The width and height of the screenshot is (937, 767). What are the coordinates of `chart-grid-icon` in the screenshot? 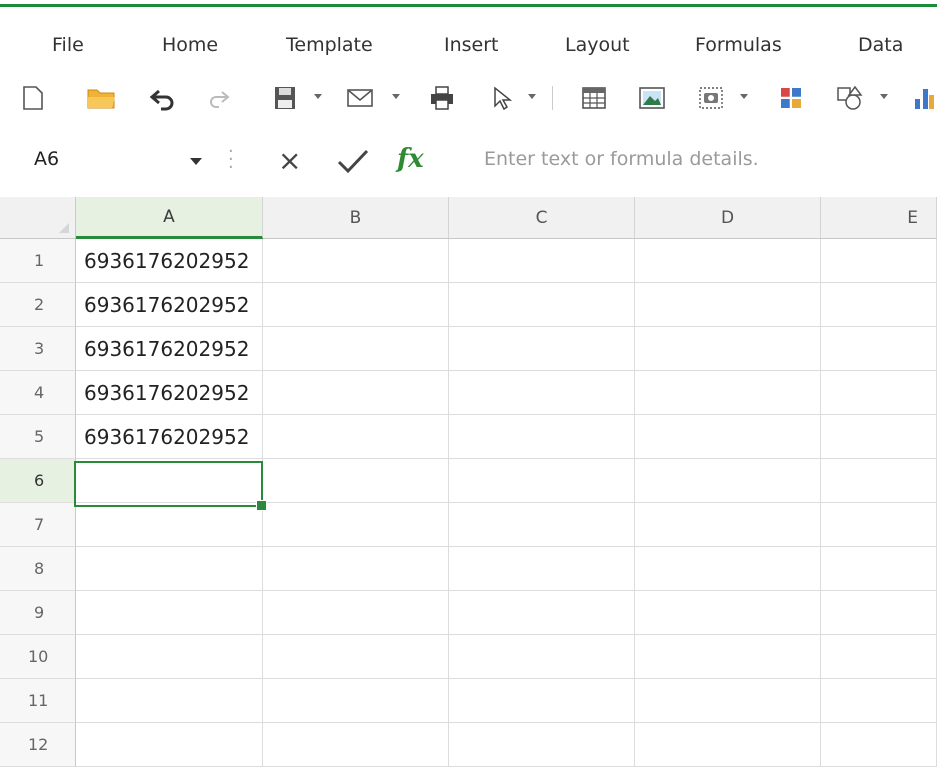 It's located at (791, 98).